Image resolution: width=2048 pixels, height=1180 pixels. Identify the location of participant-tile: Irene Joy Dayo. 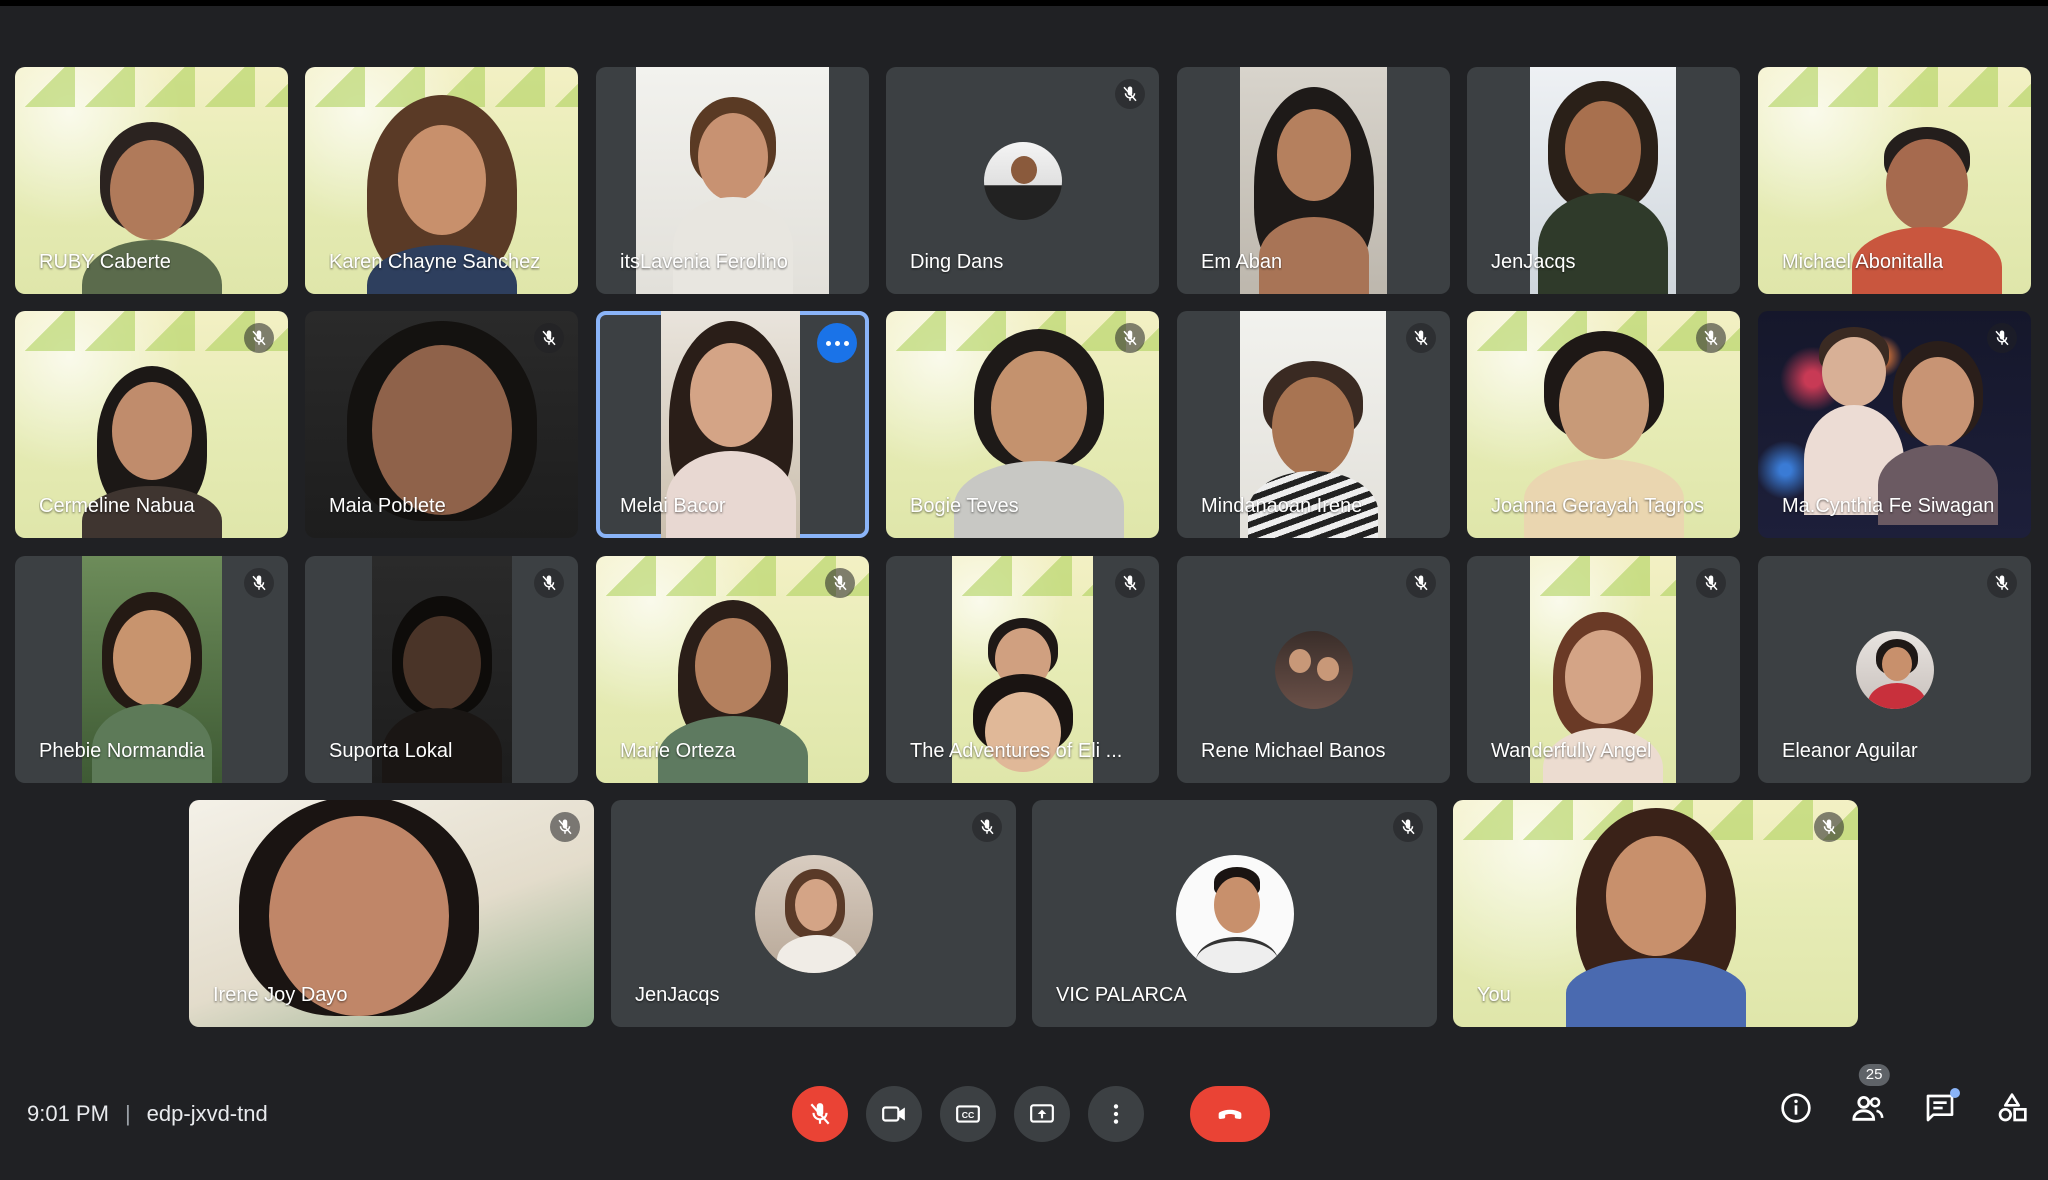
(391, 913).